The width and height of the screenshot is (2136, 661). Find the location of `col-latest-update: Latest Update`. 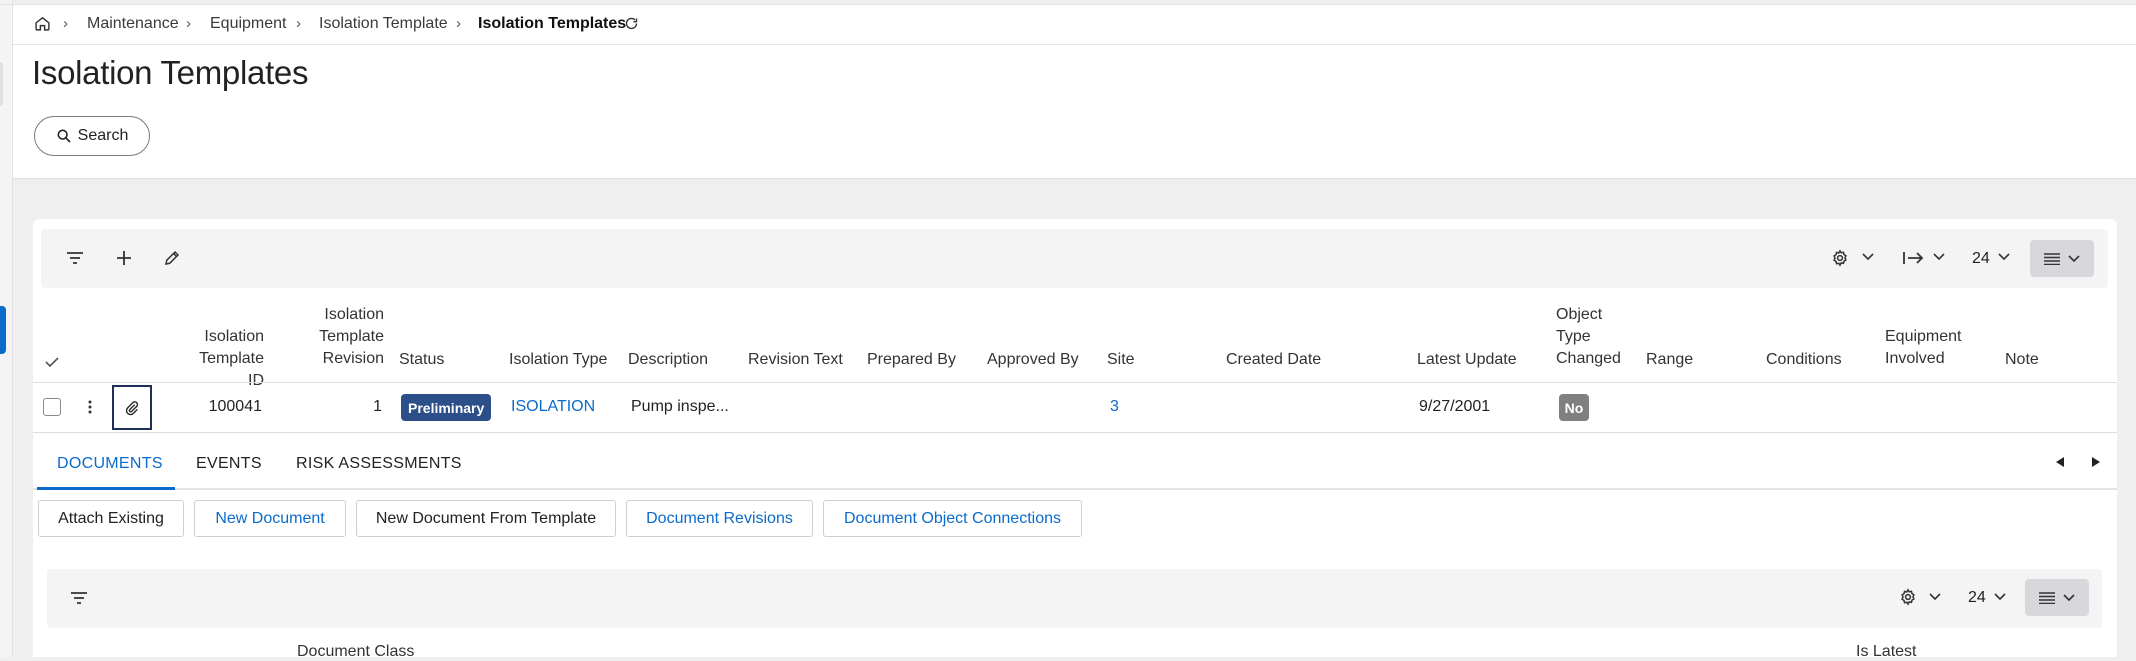

col-latest-update: Latest Update is located at coordinates (1467, 360).